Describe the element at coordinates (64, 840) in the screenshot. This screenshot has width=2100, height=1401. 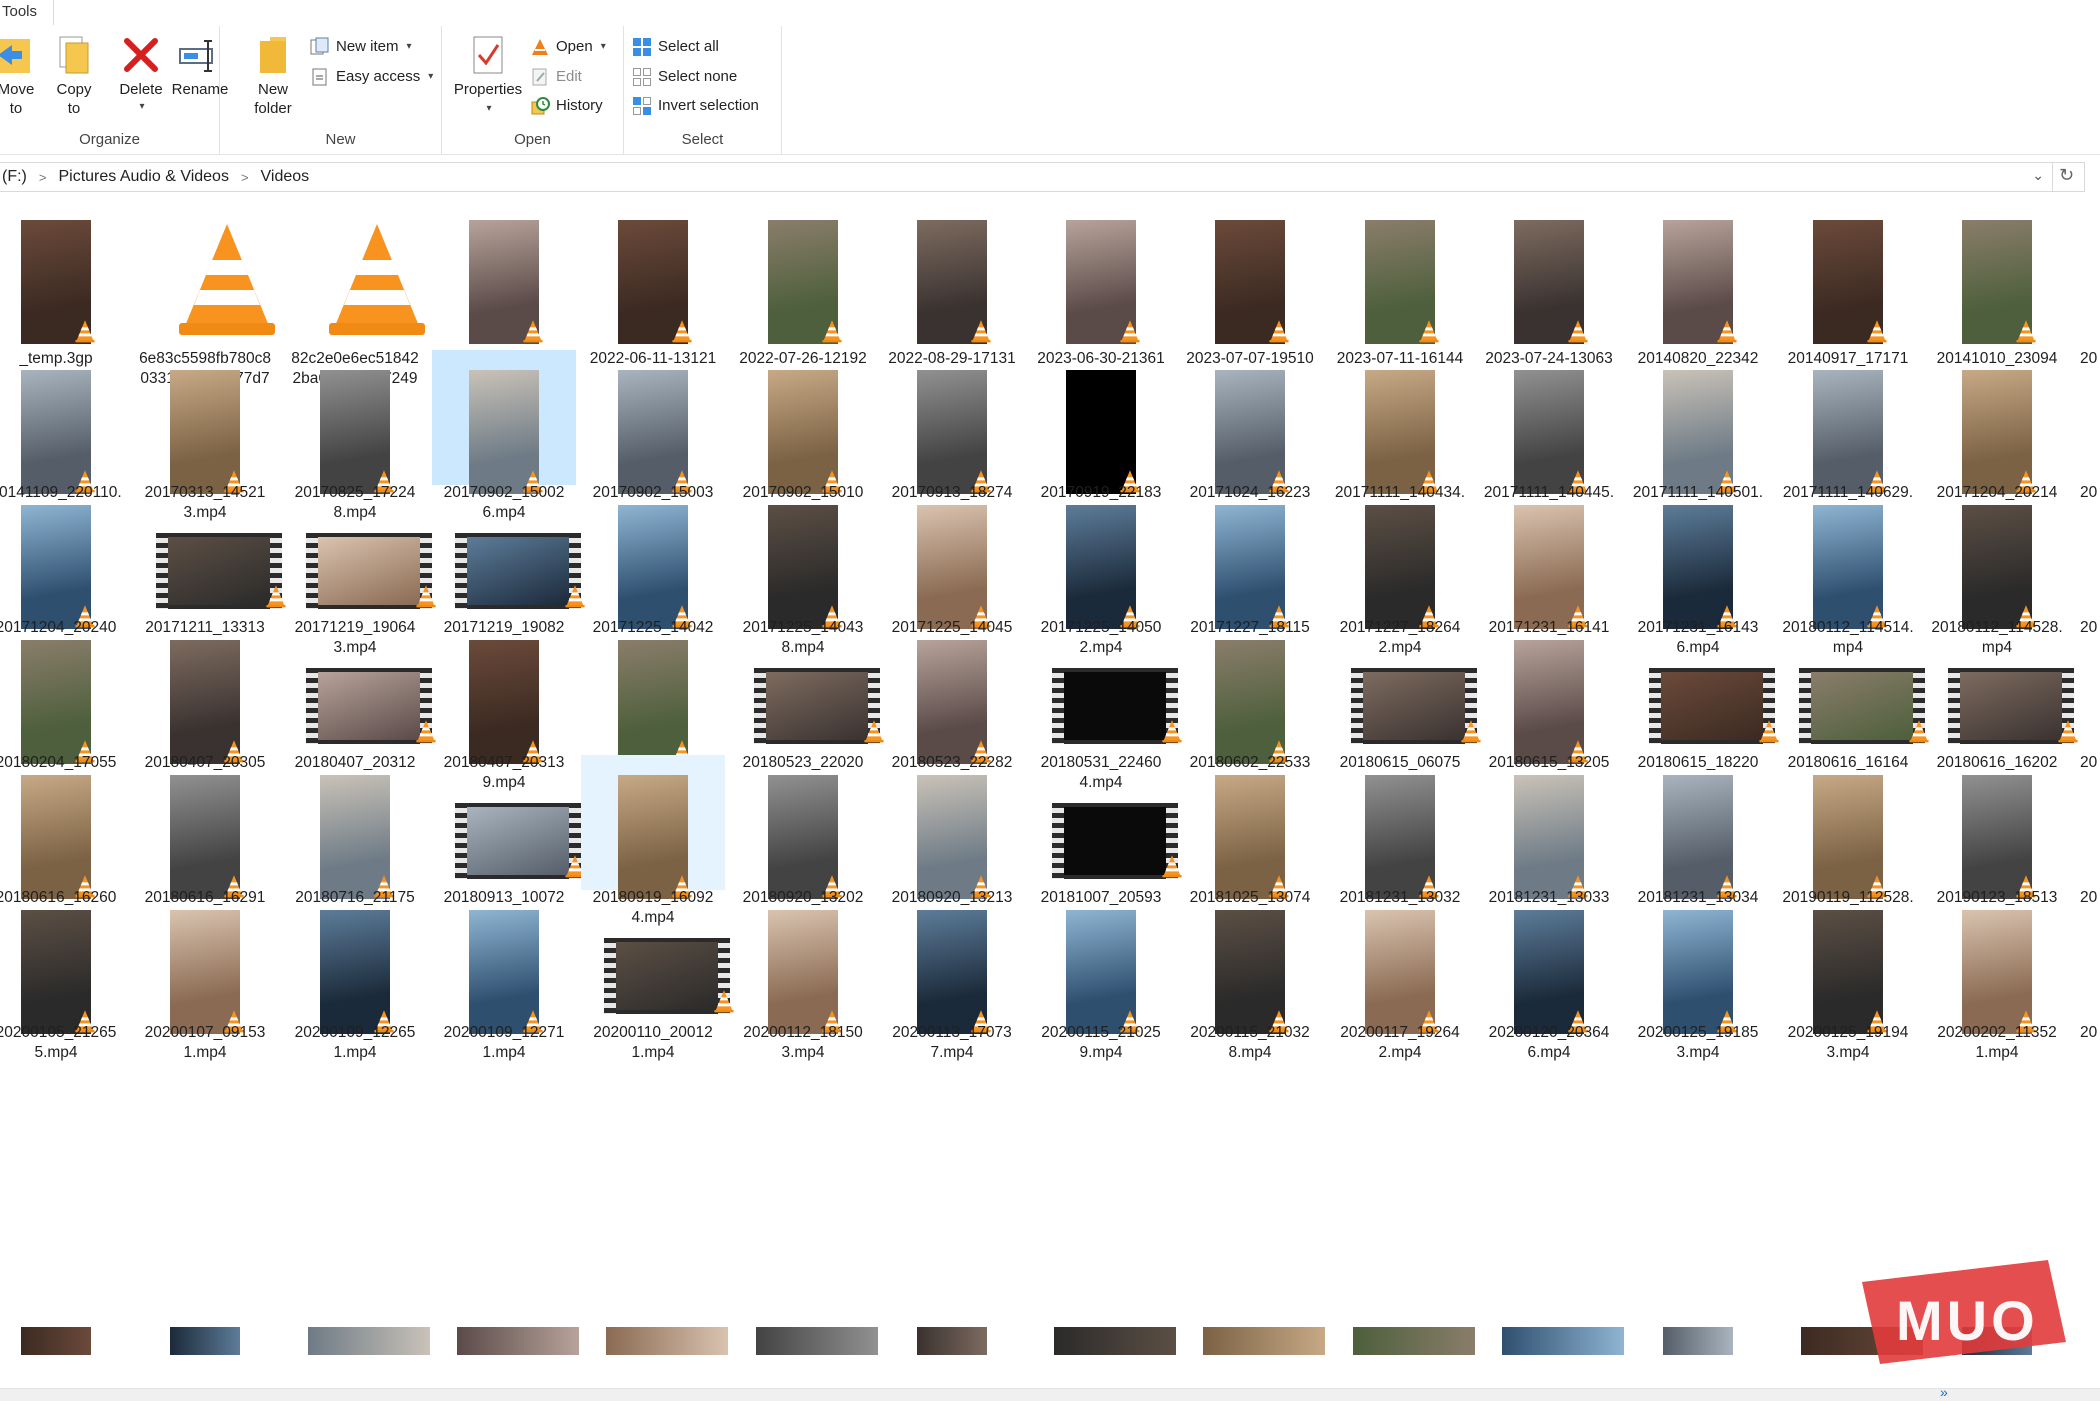
I see `file-item: 20180616_162602.mp4` at that location.